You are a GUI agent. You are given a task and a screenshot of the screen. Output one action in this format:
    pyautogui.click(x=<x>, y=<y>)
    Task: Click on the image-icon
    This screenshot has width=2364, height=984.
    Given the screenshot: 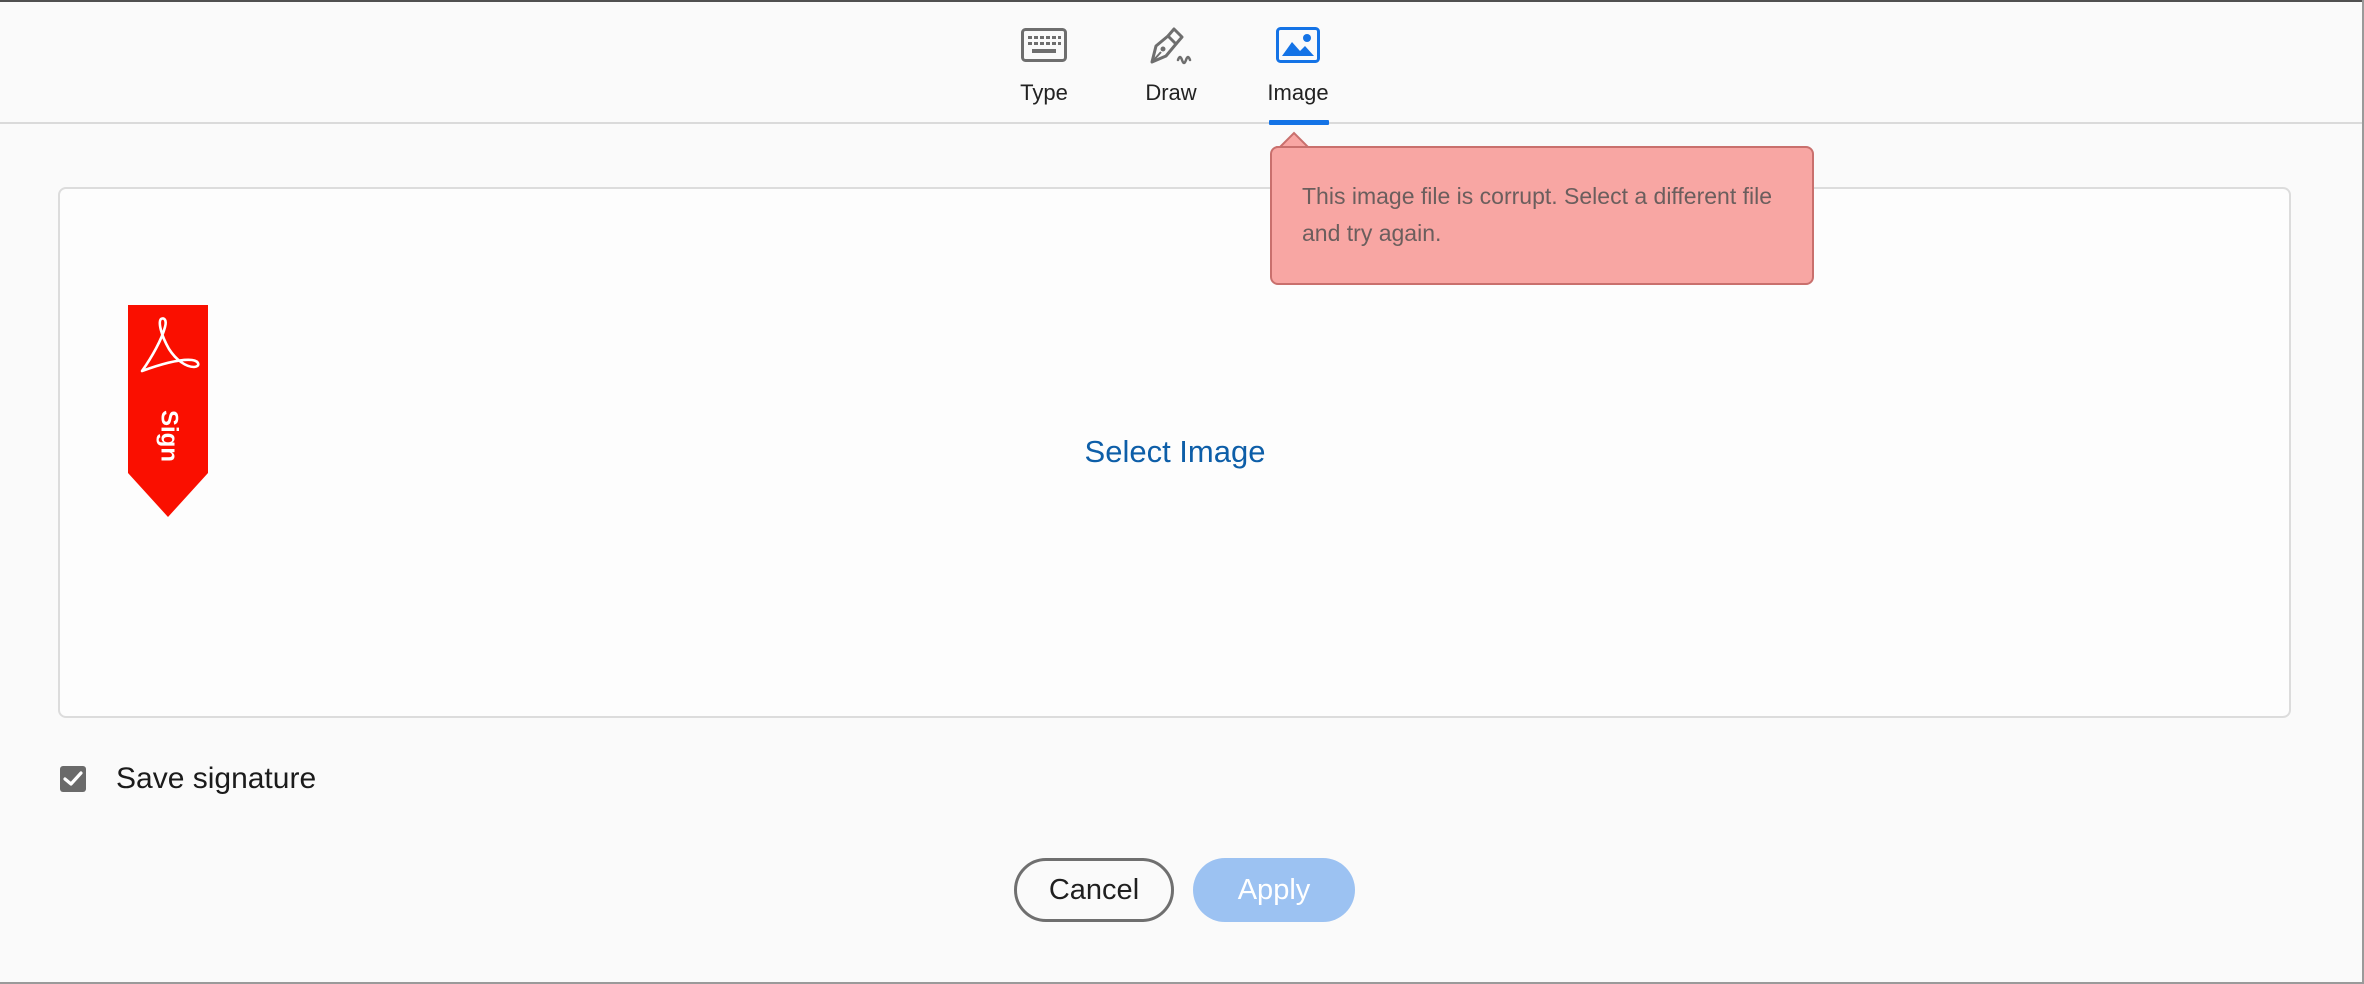 What is the action you would take?
    pyautogui.click(x=1298, y=45)
    